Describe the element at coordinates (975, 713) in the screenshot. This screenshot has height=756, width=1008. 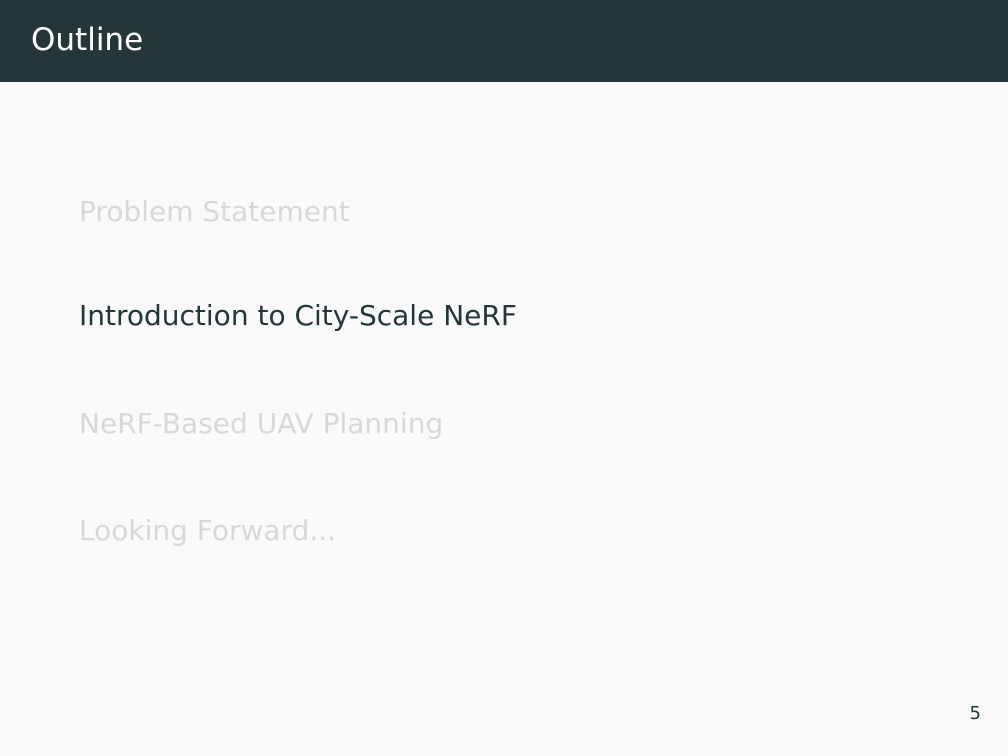
I see `page-number: 5` at that location.